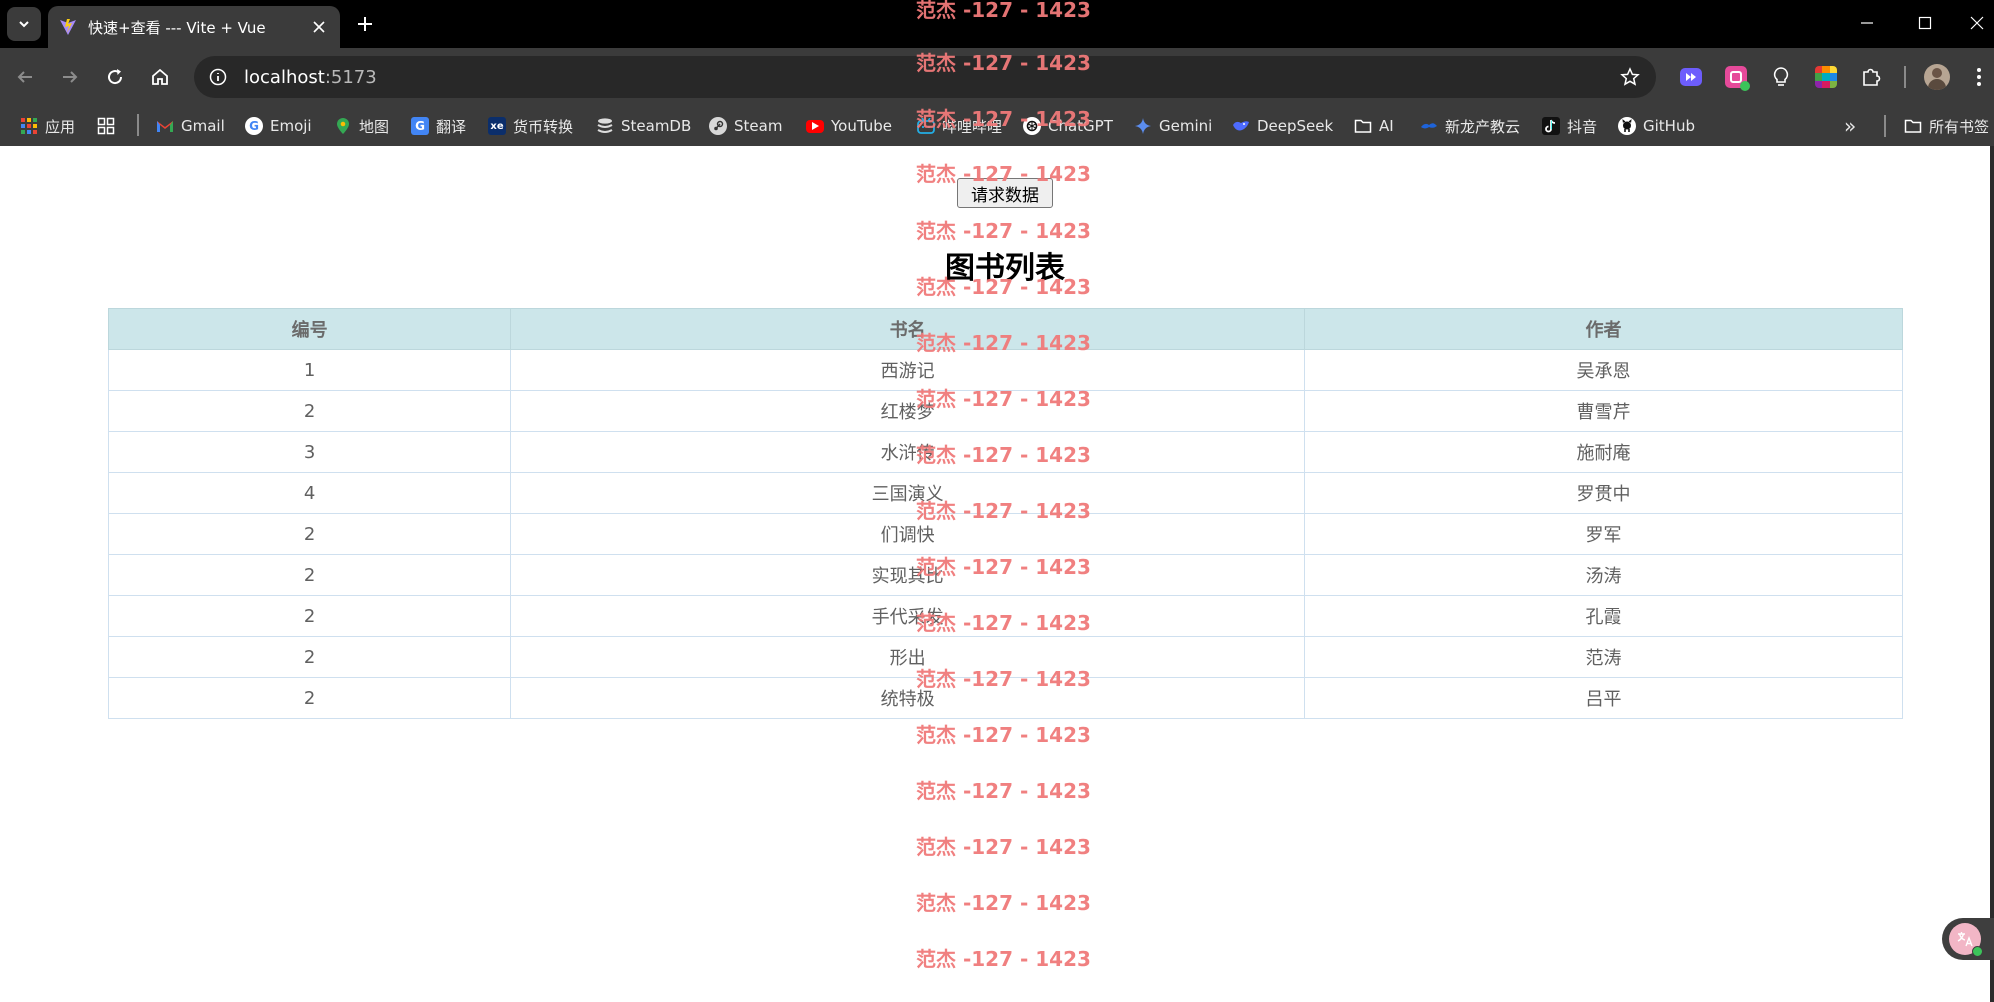  I want to click on close-window-button, so click(1977, 23).